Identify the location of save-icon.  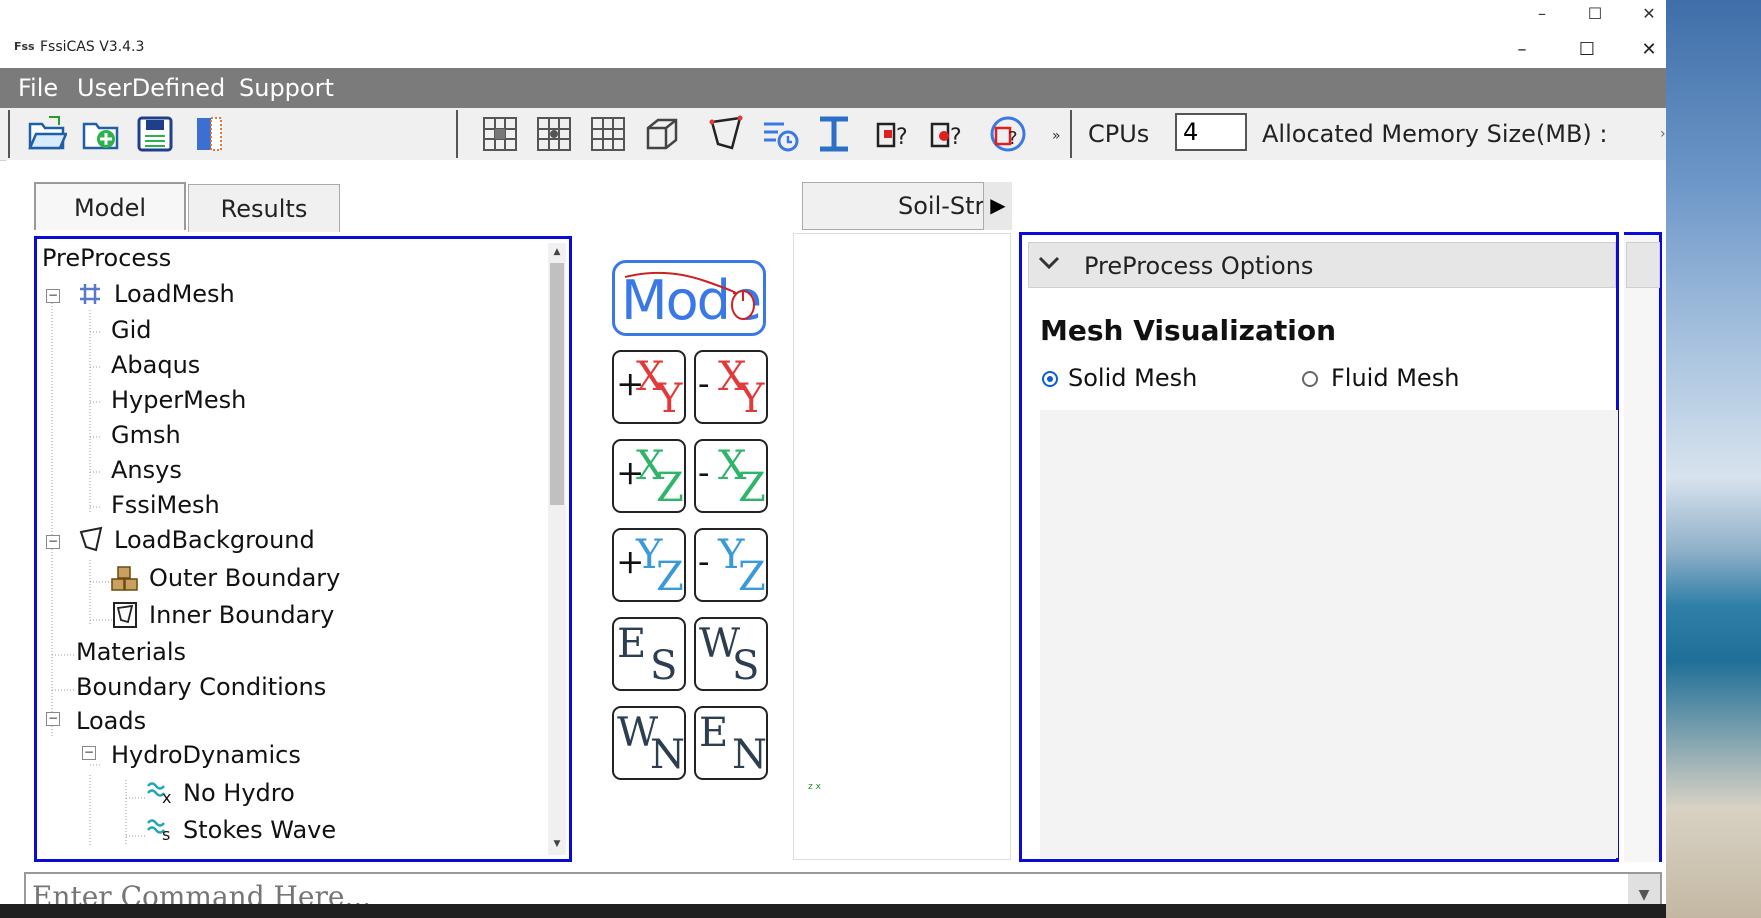
(155, 134).